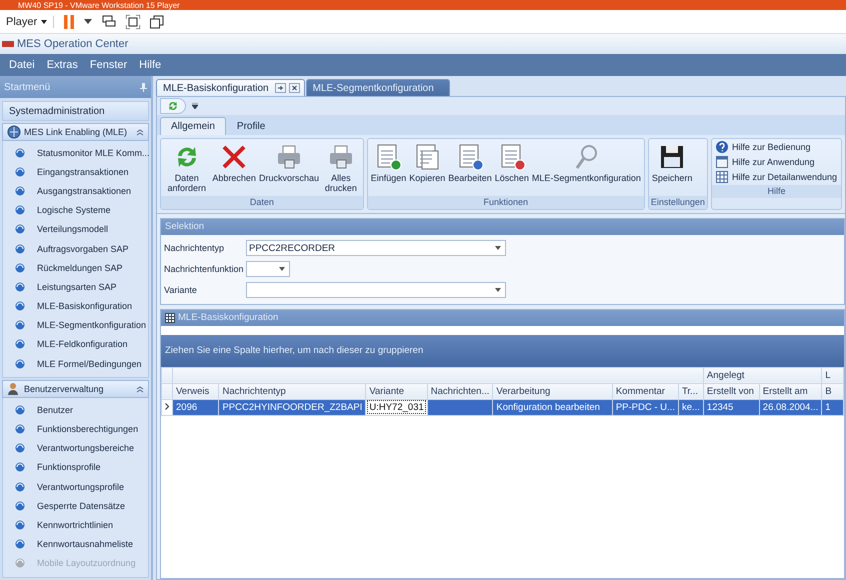 The height and width of the screenshot is (580, 846). Describe the element at coordinates (75, 448) in the screenshot. I see `sidebar-item: Verantwortungsbereiche` at that location.